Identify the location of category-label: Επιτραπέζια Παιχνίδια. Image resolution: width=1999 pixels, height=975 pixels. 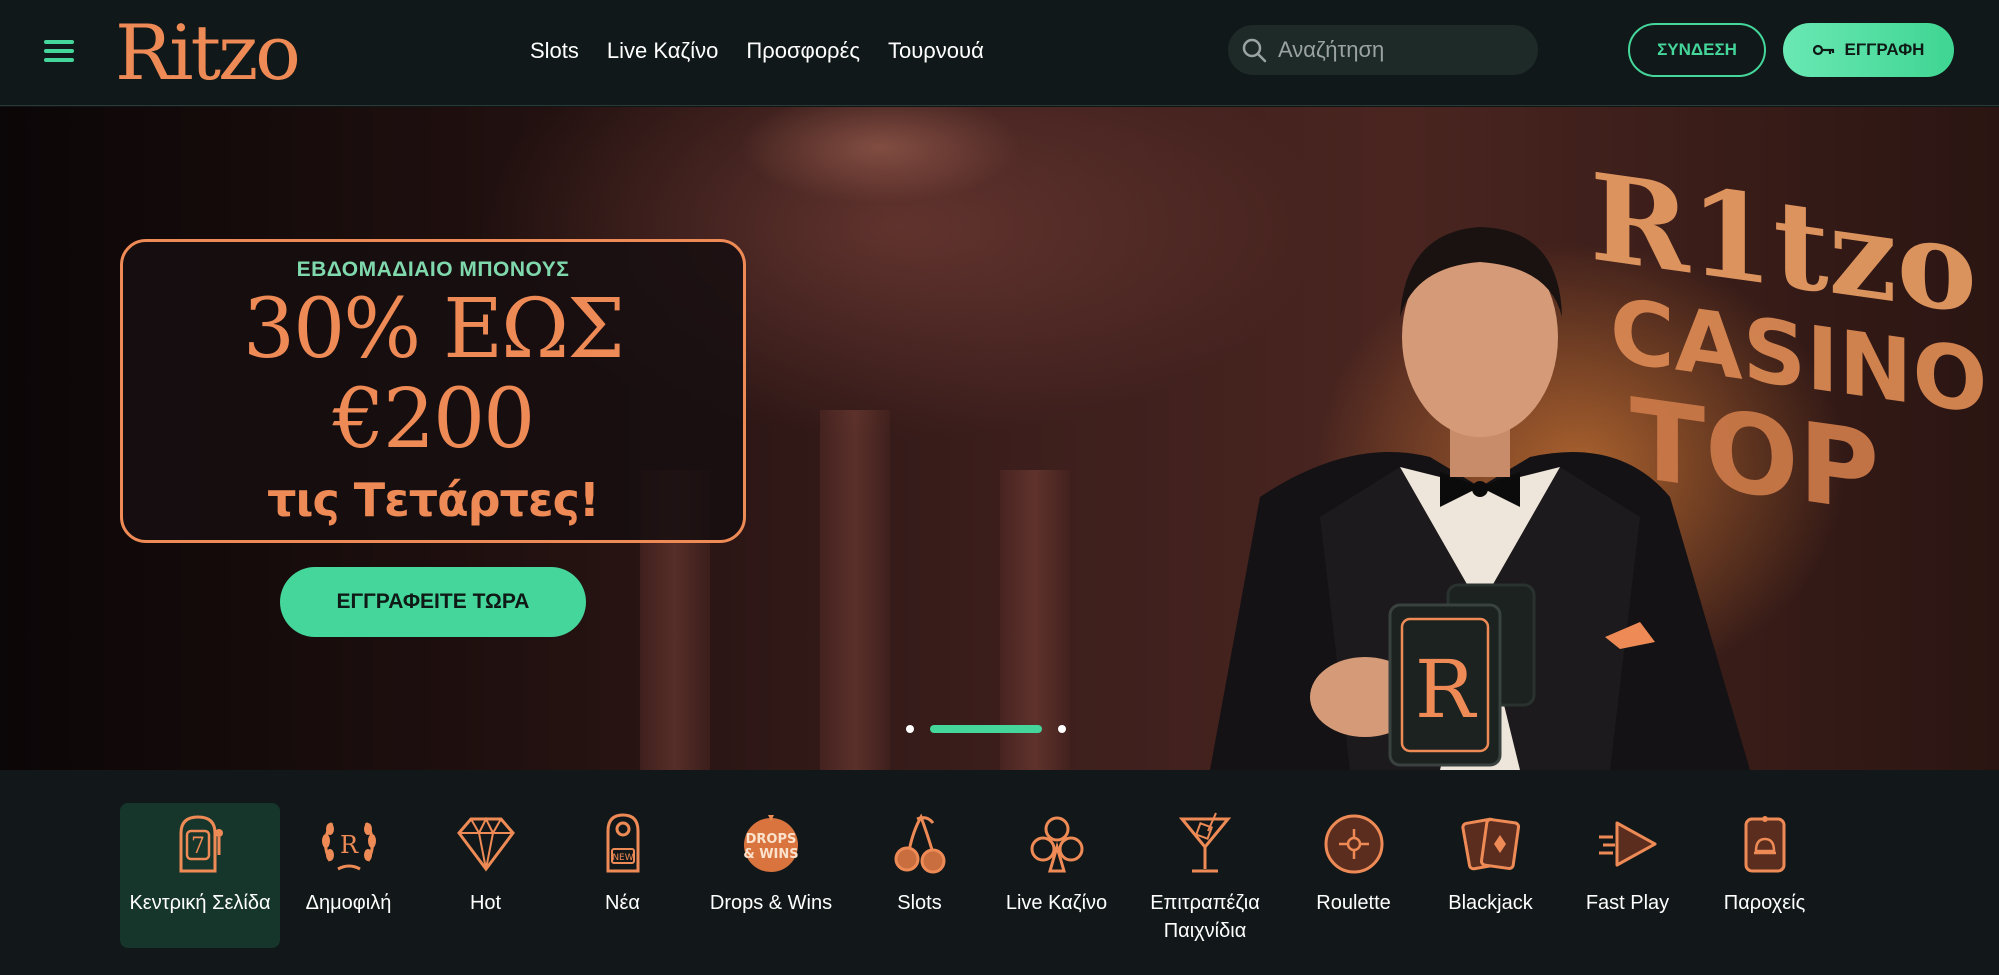
(1205, 917).